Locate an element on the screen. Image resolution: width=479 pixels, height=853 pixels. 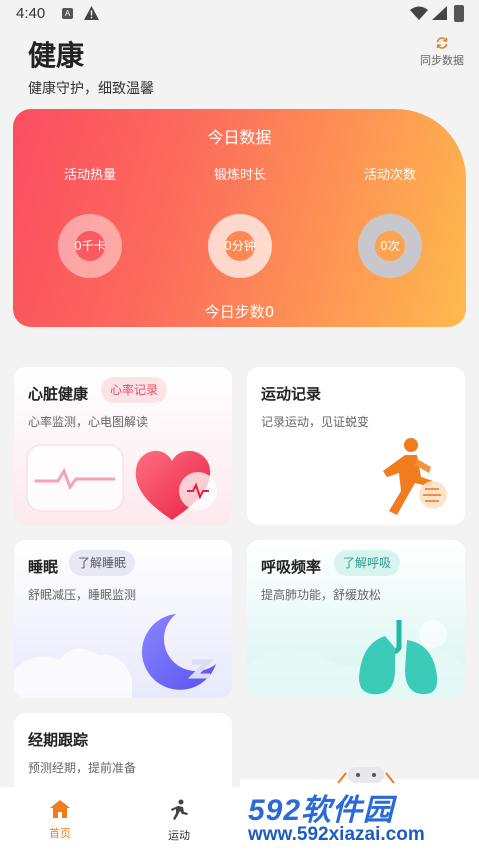
today-data-title: 今日数据 is located at coordinates (239, 137).